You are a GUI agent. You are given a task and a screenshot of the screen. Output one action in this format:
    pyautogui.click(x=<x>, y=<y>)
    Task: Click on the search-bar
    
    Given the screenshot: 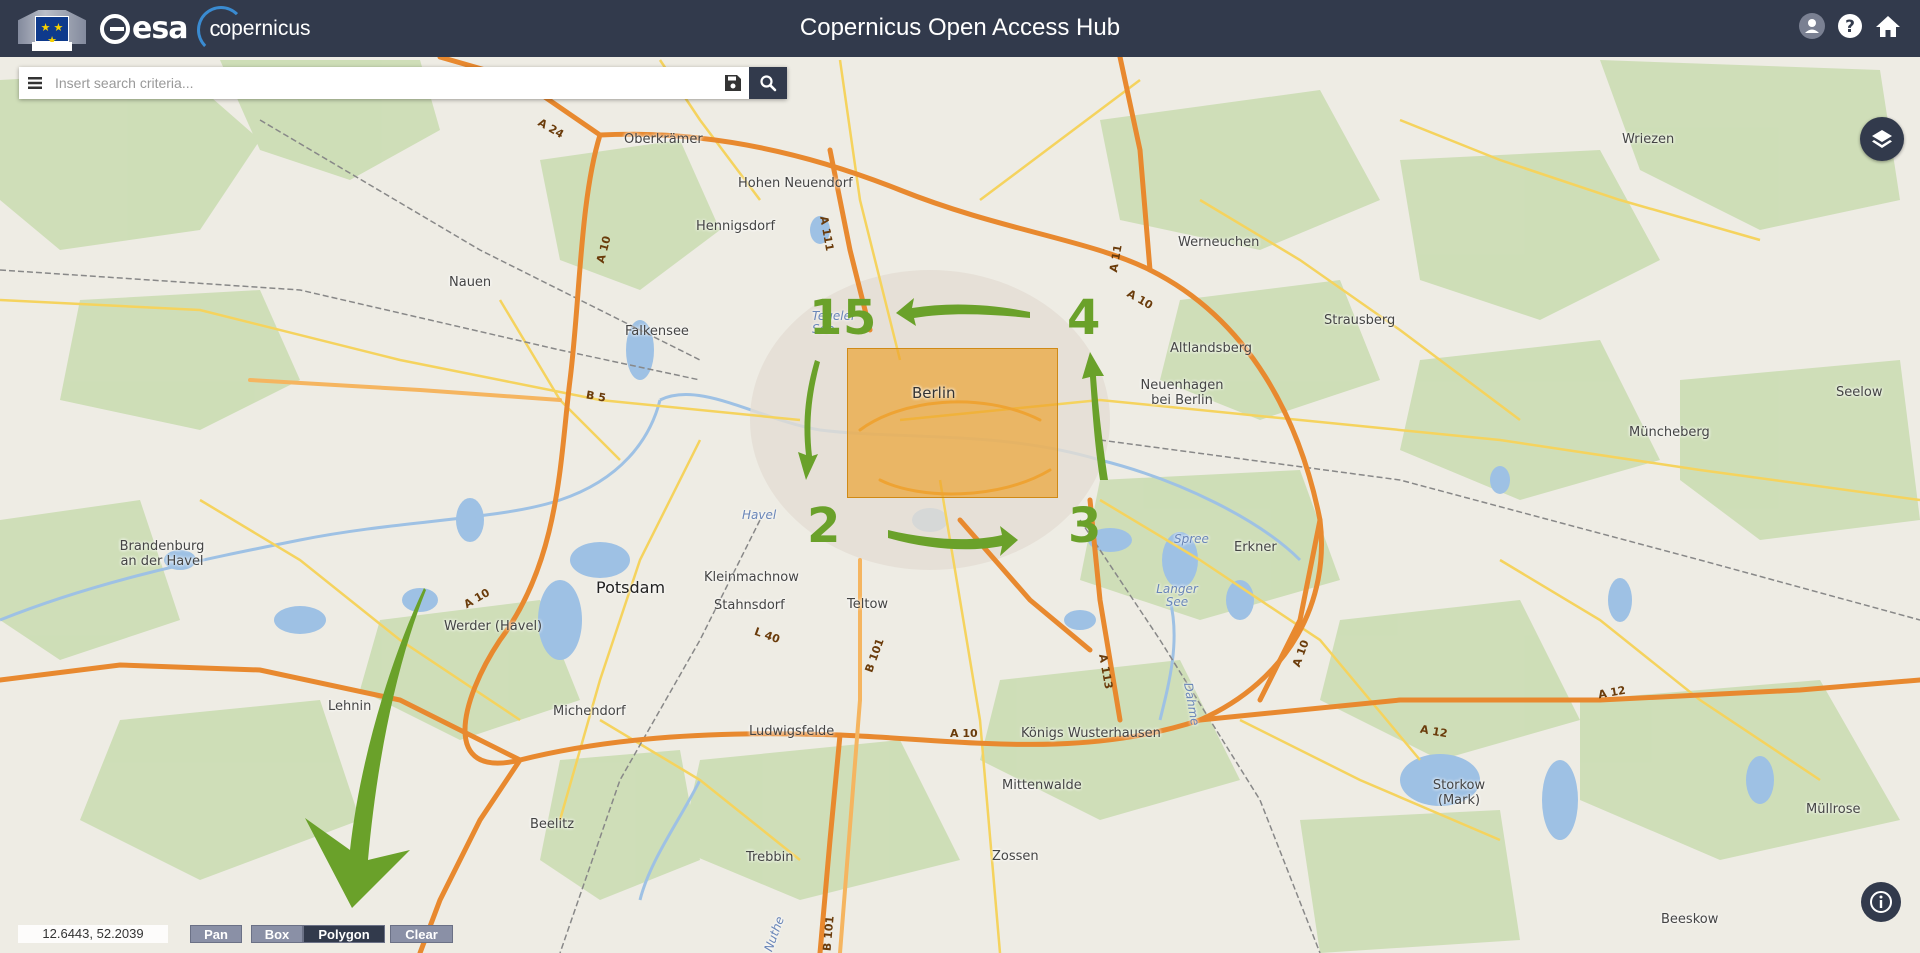 What is the action you would take?
    pyautogui.click(x=403, y=83)
    